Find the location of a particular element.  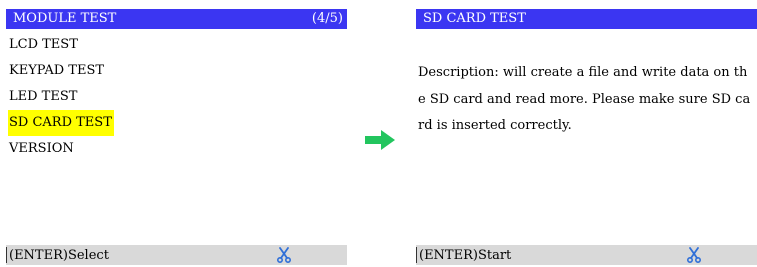

menu-item-version: VERSION is located at coordinates (176, 149).